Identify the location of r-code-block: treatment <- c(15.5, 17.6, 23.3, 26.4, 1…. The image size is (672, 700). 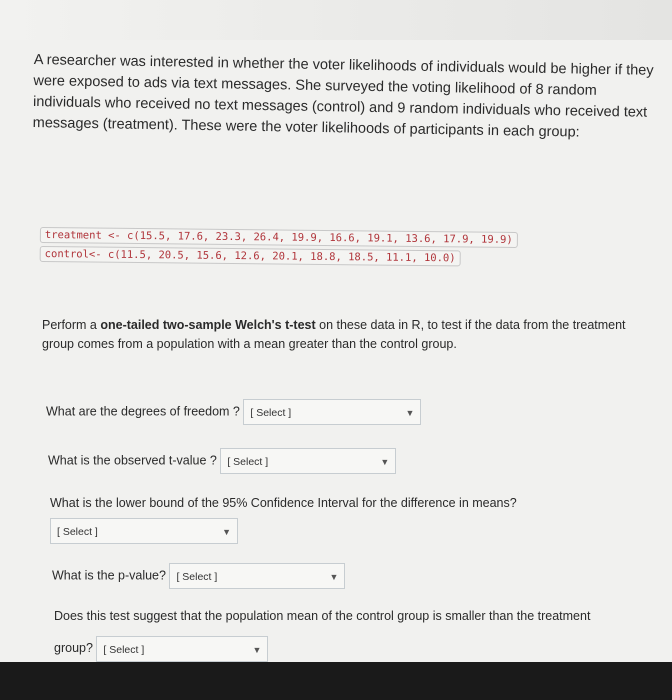
(278, 248).